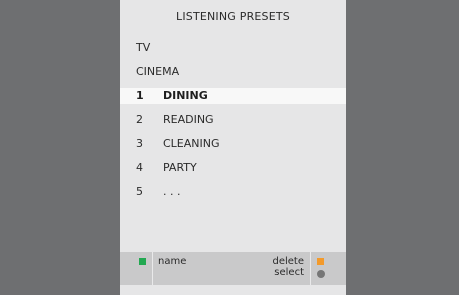 The image size is (459, 295). Describe the element at coordinates (233, 48) in the screenshot. I see `menu-item-tv: TV` at that location.